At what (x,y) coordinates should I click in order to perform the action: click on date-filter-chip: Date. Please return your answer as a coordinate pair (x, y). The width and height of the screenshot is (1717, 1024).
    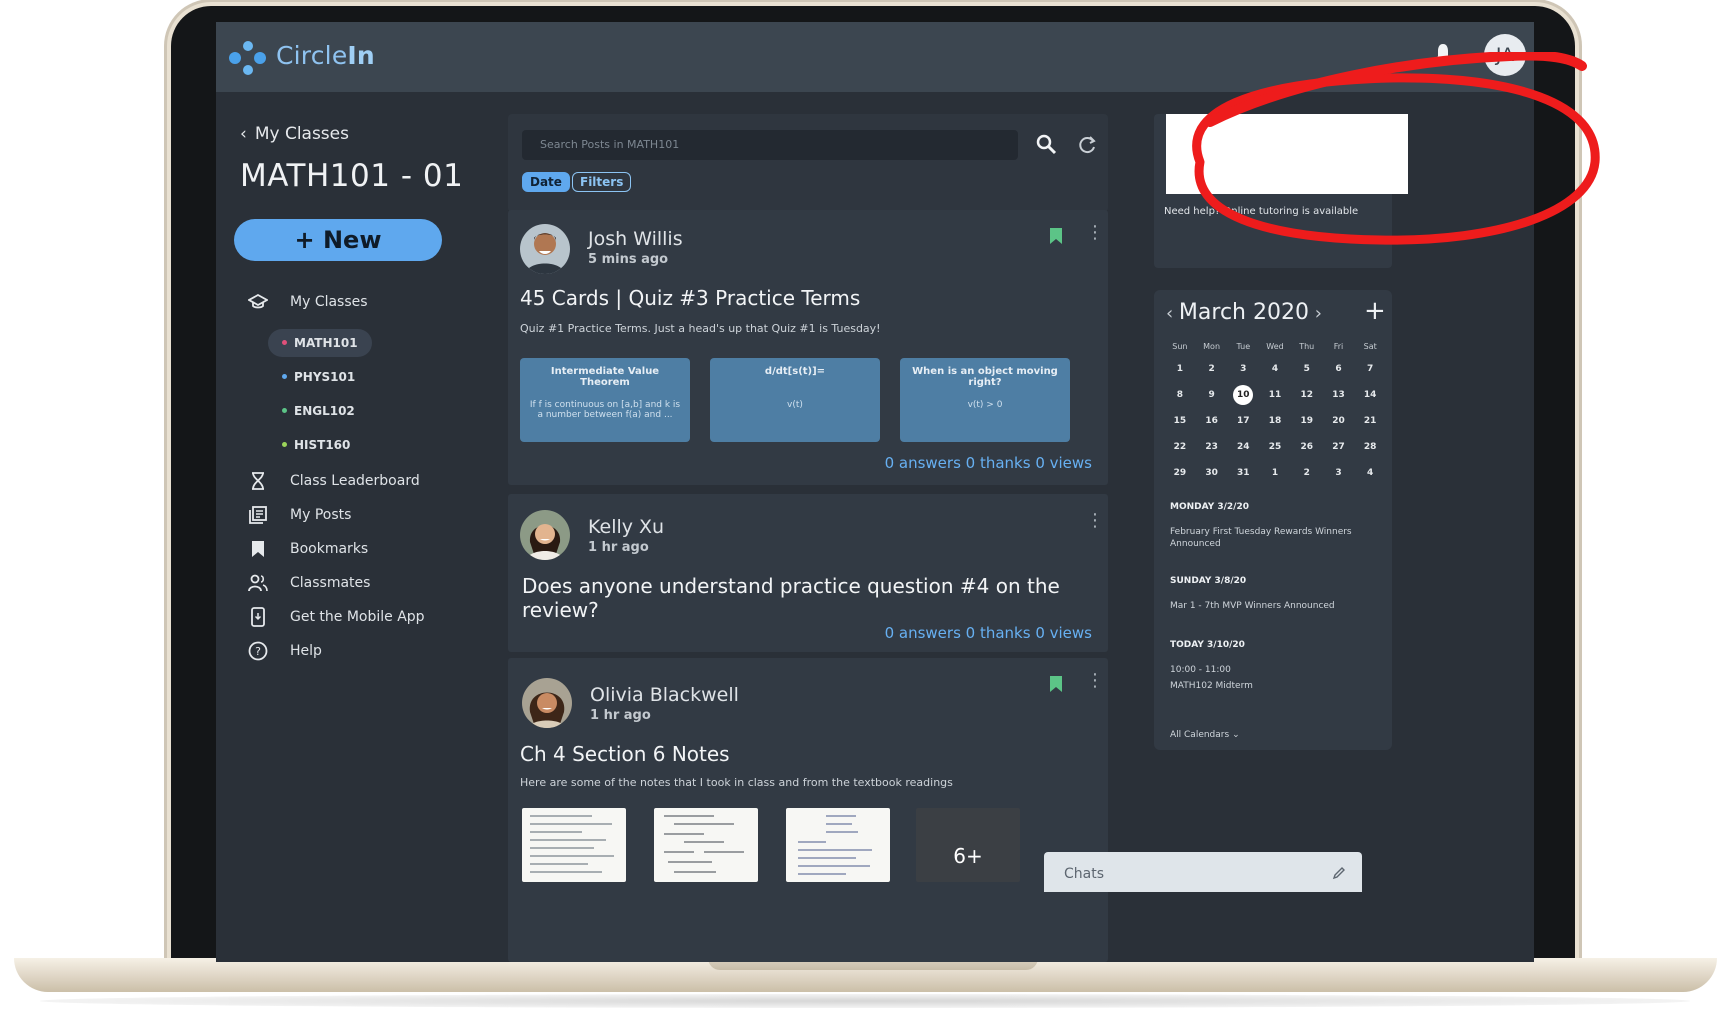
    Looking at the image, I should click on (546, 182).